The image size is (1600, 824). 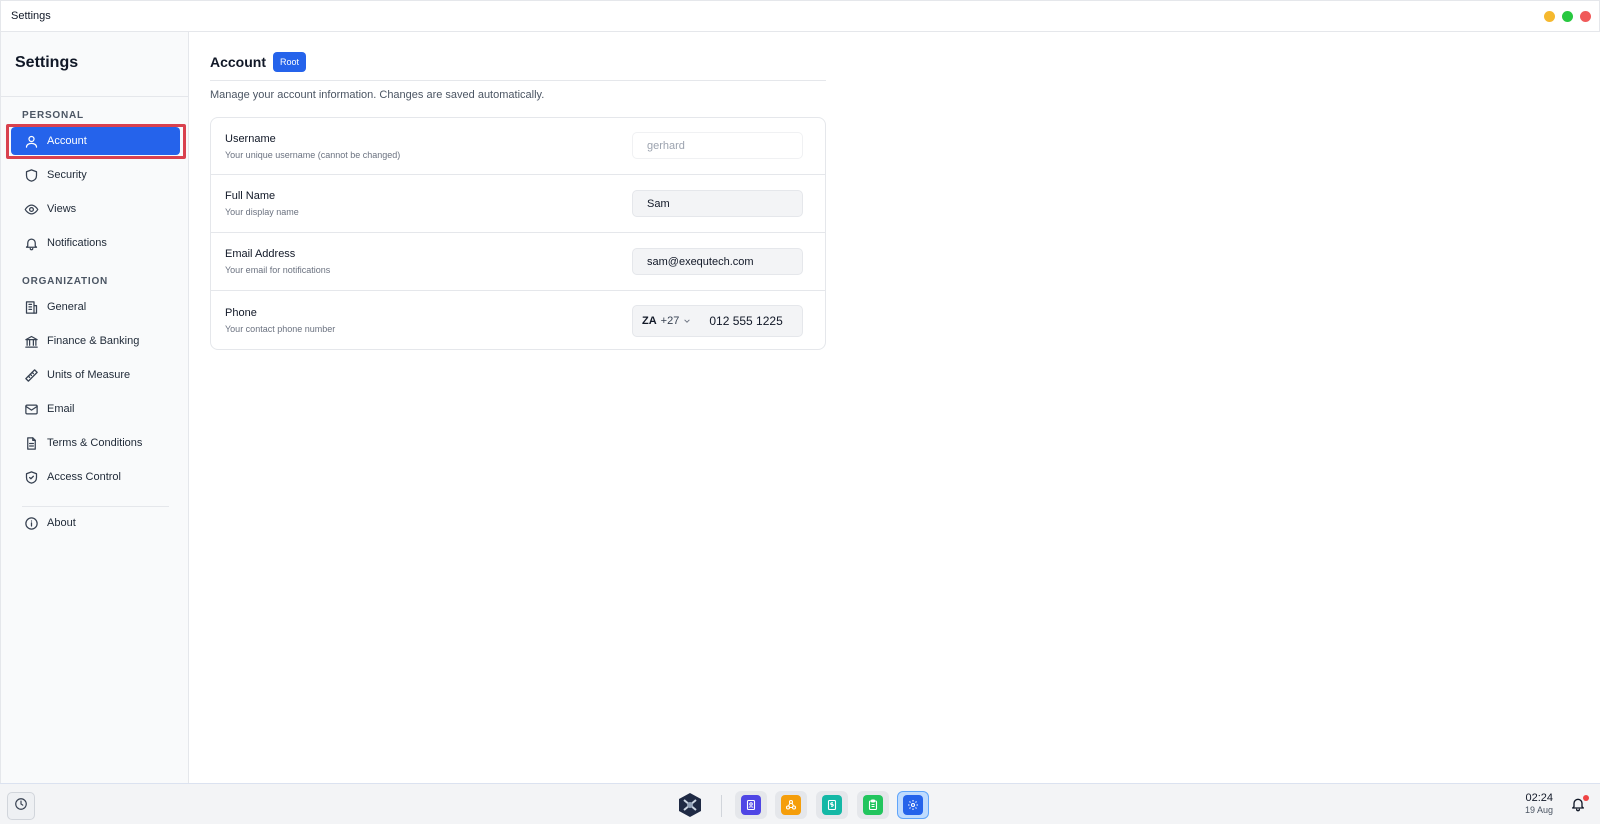 I want to click on bank-icon, so click(x=31, y=341).